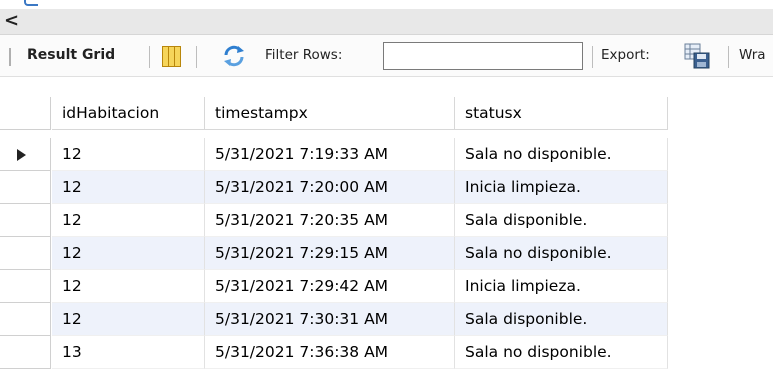 The width and height of the screenshot is (773, 371). I want to click on cell-timestampx: 5/31/2021 7:20:35 AM, so click(330, 220).